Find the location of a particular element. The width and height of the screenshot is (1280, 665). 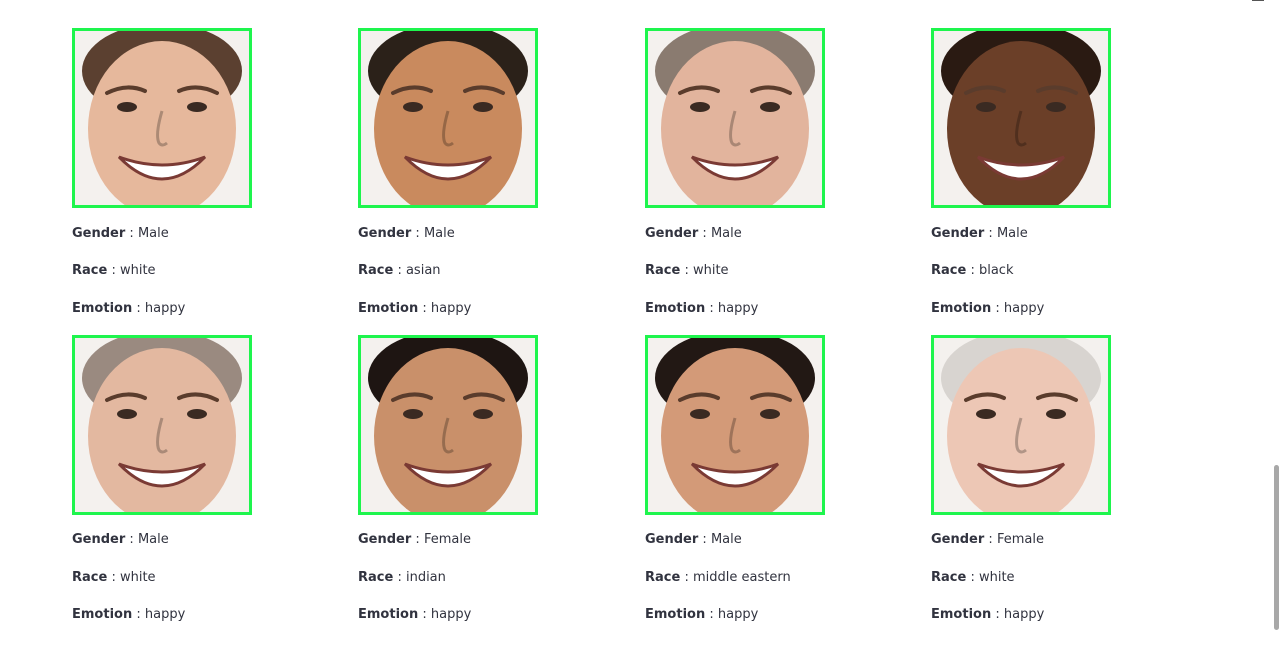

race-line: Race : middle eastern is located at coordinates (718, 577).